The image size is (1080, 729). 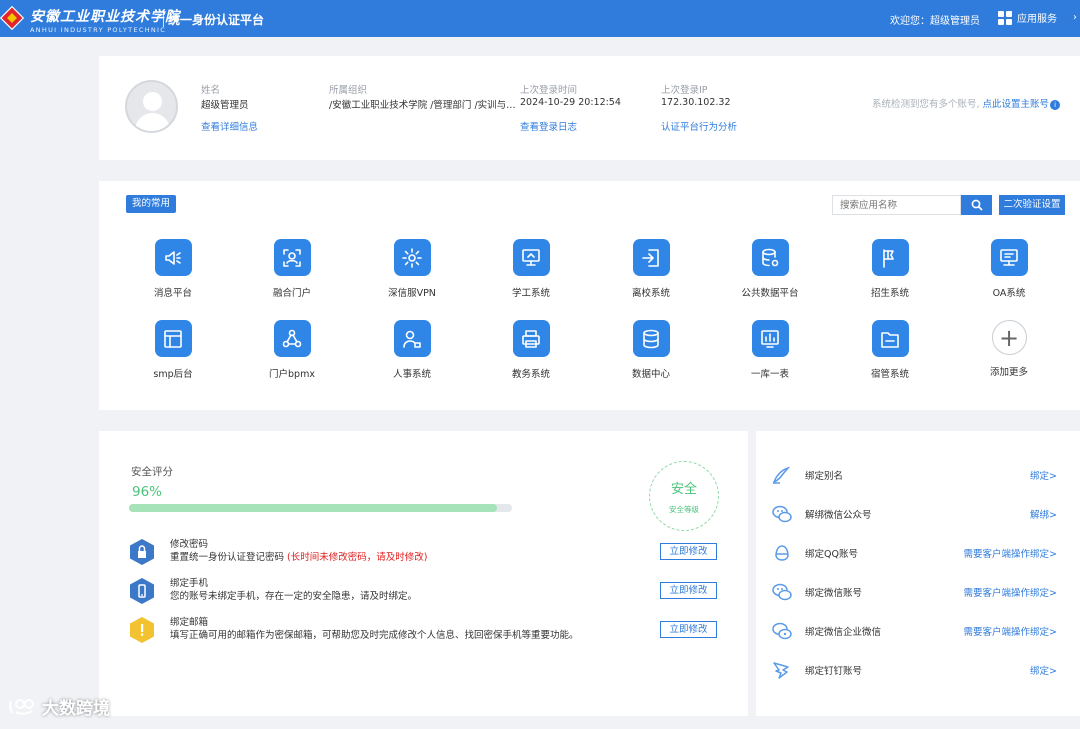 I want to click on app-label: 招生系统, so click(x=889, y=293).